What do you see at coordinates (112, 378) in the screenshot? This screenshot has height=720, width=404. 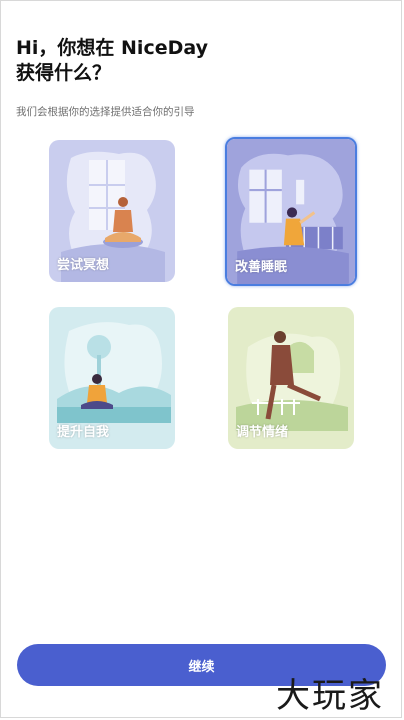 I see `option-card-self-improvement: 提升自我` at bounding box center [112, 378].